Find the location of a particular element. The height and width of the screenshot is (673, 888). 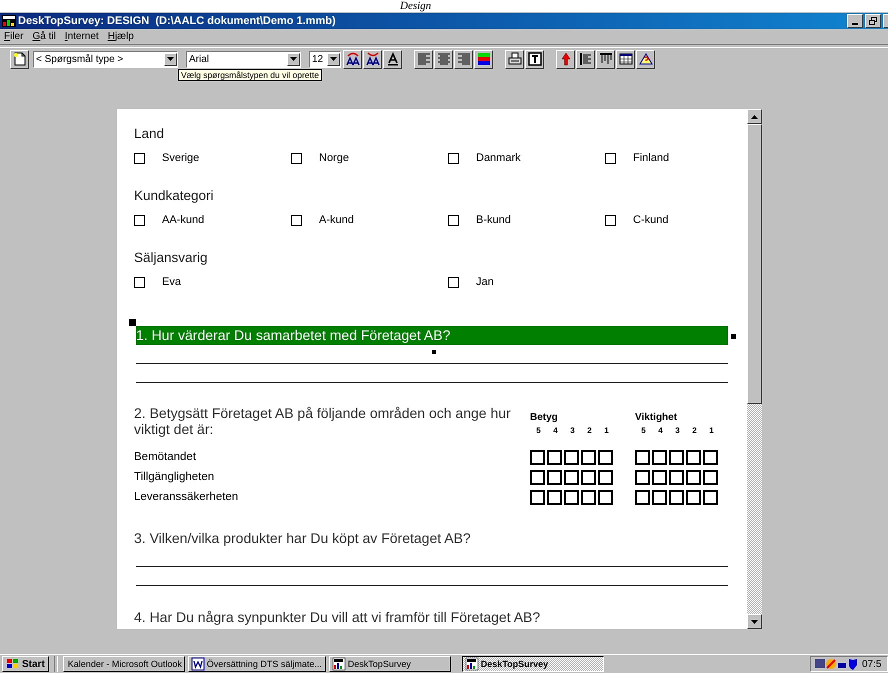

question-type-dropdown: < Spørgsmål type > is located at coordinates (105, 59).